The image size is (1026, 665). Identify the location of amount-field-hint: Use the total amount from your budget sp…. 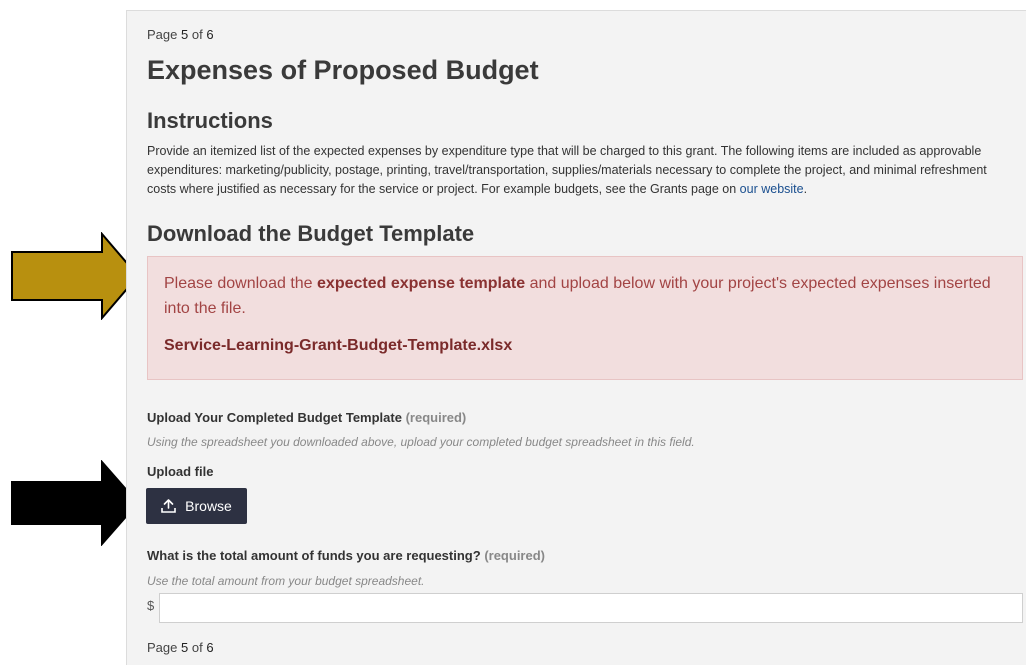
(286, 581).